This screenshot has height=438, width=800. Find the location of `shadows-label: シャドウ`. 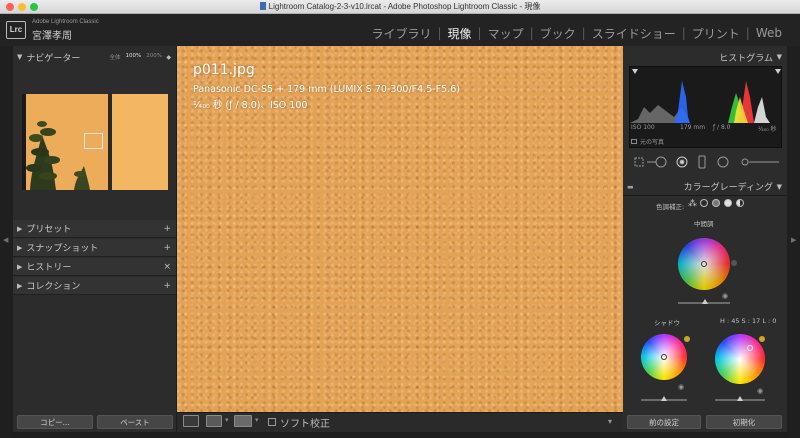

shadows-label: シャドウ is located at coordinates (667, 323).